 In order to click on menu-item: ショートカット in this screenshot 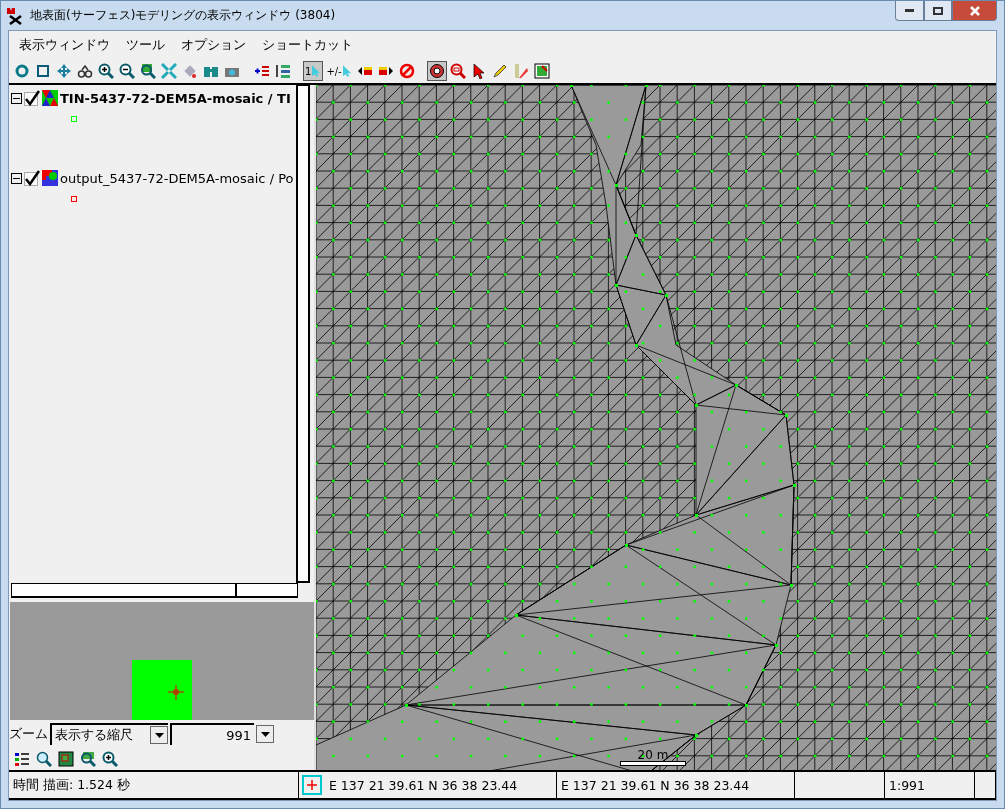, I will do `click(307, 45)`.